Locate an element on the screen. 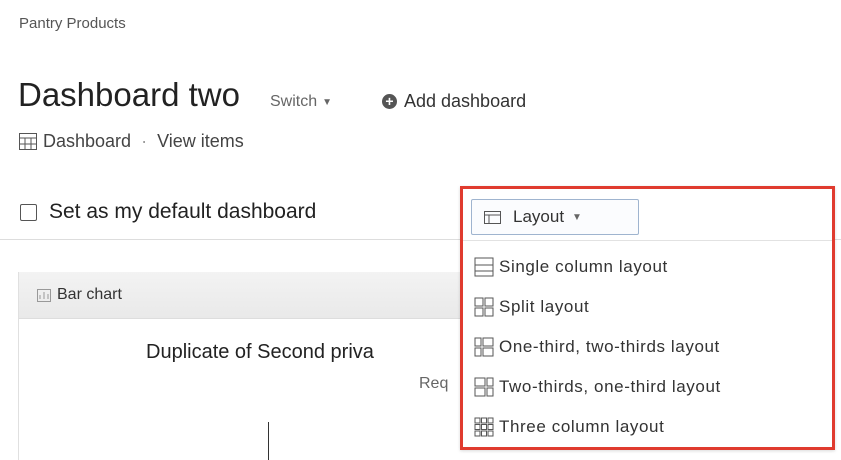 The height and width of the screenshot is (460, 841). chart-heading: Duplicate of Second priva is located at coordinates (260, 352).